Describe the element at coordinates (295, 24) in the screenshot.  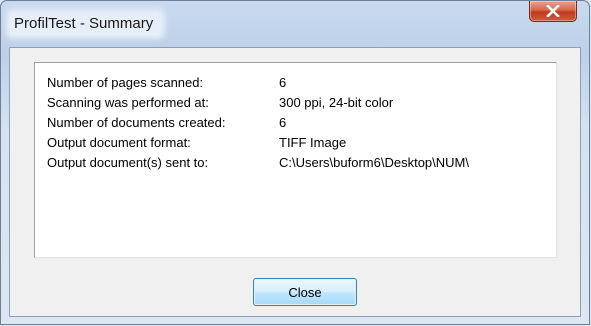
I see `title-bar: ProfilTest - Summary` at that location.